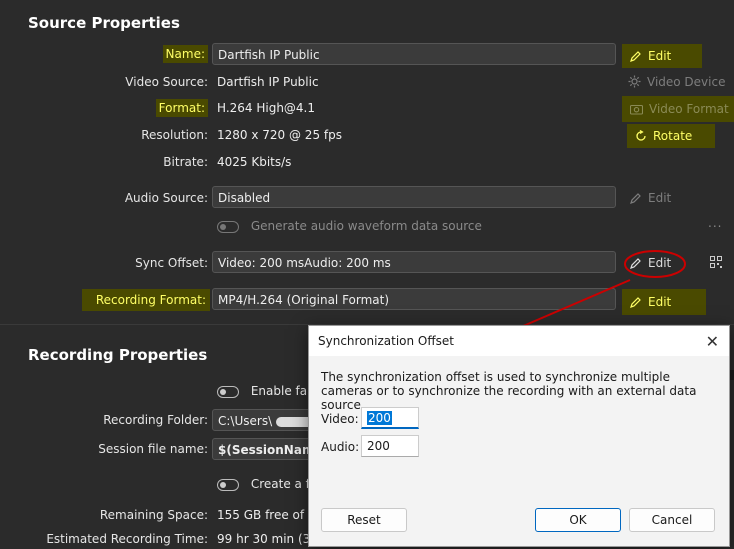 The height and width of the screenshot is (549, 734). I want to click on annotation-circle, so click(655, 264).